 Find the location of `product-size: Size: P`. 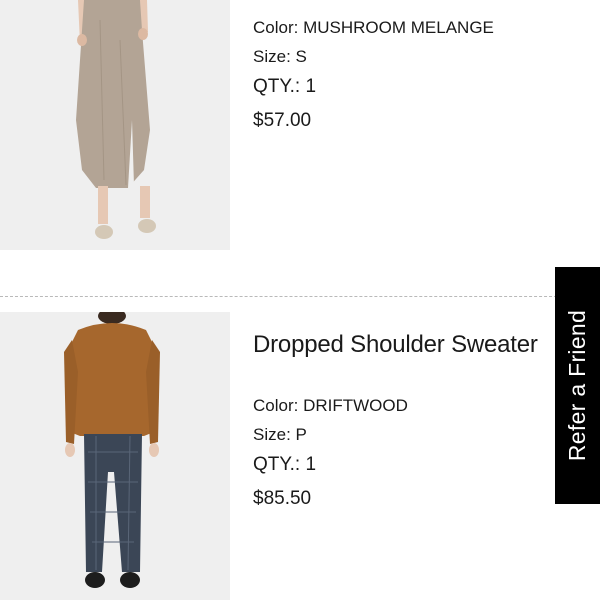

product-size: Size: P is located at coordinates (280, 434).